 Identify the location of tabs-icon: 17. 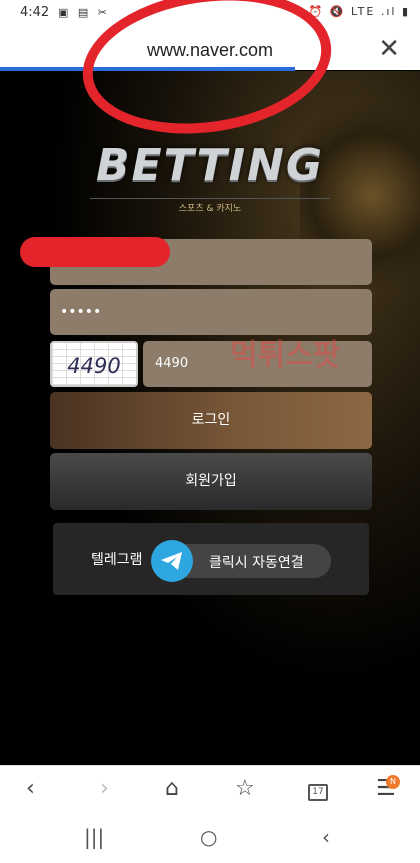
(318, 792).